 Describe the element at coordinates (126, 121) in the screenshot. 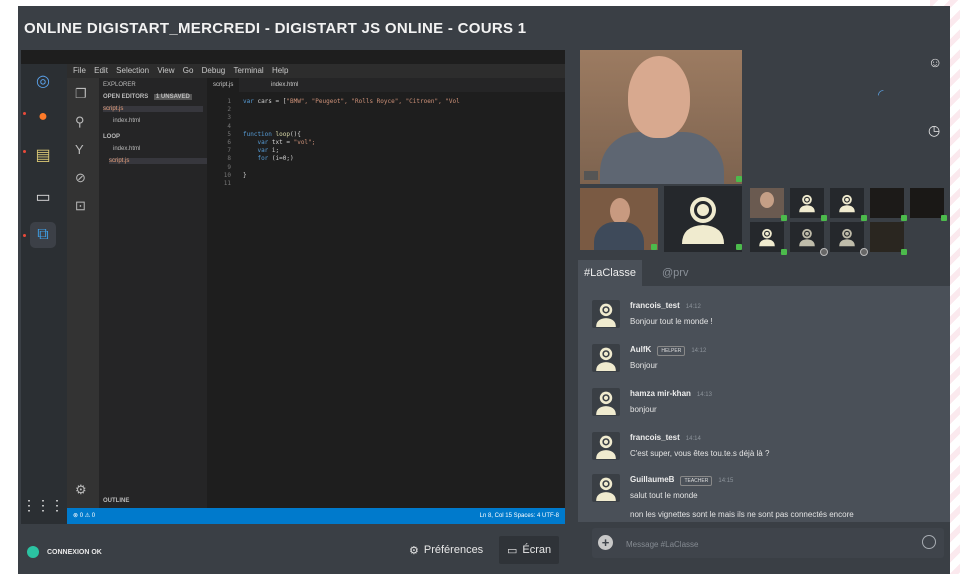

I see `open-file-index: index.html` at that location.